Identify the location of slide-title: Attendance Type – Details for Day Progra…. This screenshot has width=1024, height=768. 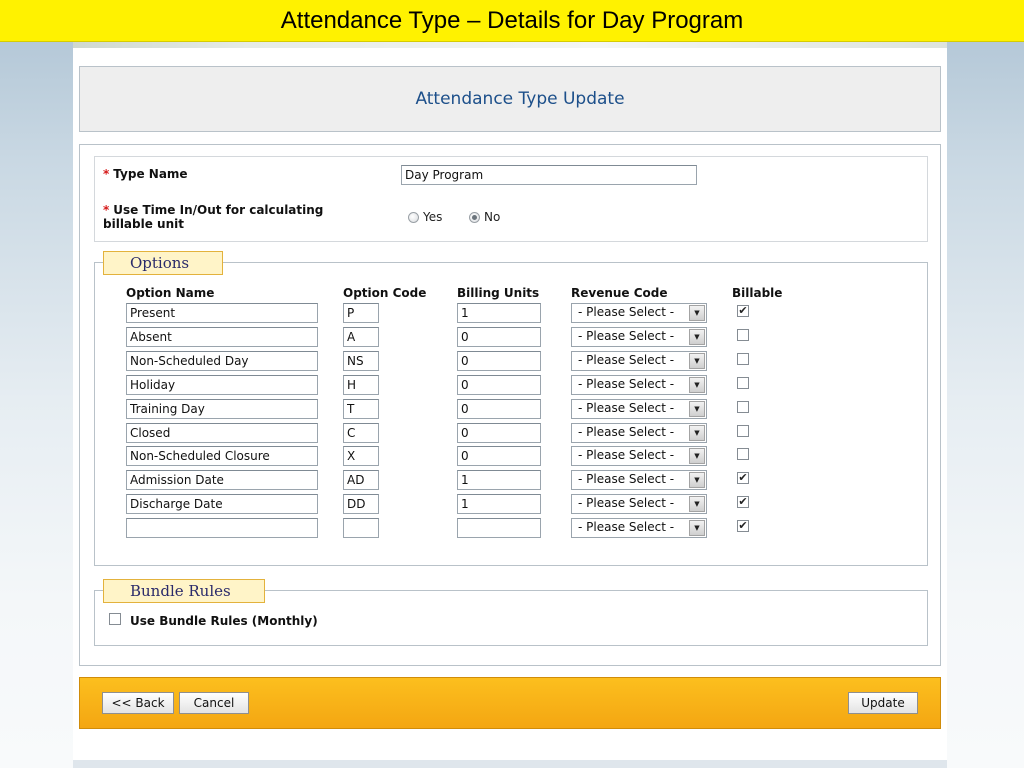
(512, 21).